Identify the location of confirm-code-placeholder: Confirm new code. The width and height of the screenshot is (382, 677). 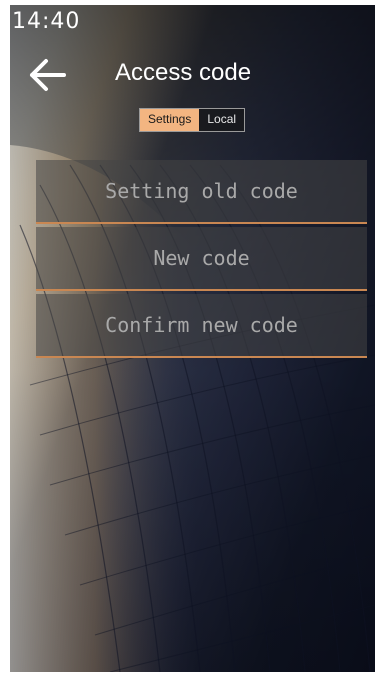
(201, 325).